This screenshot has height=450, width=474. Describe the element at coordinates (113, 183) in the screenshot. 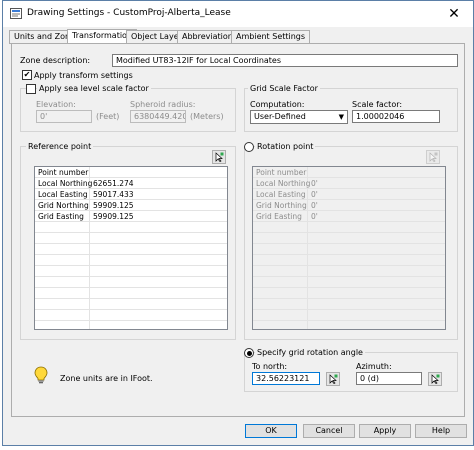

I see `row-value: 62651.274` at that location.